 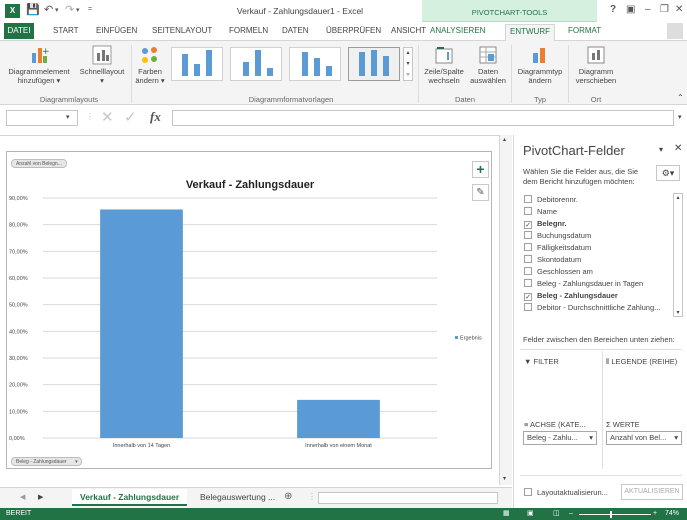 What do you see at coordinates (39, 65) in the screenshot?
I see `add-chart-element-button: + Diagrammelement hinzufügen ▾` at bounding box center [39, 65].